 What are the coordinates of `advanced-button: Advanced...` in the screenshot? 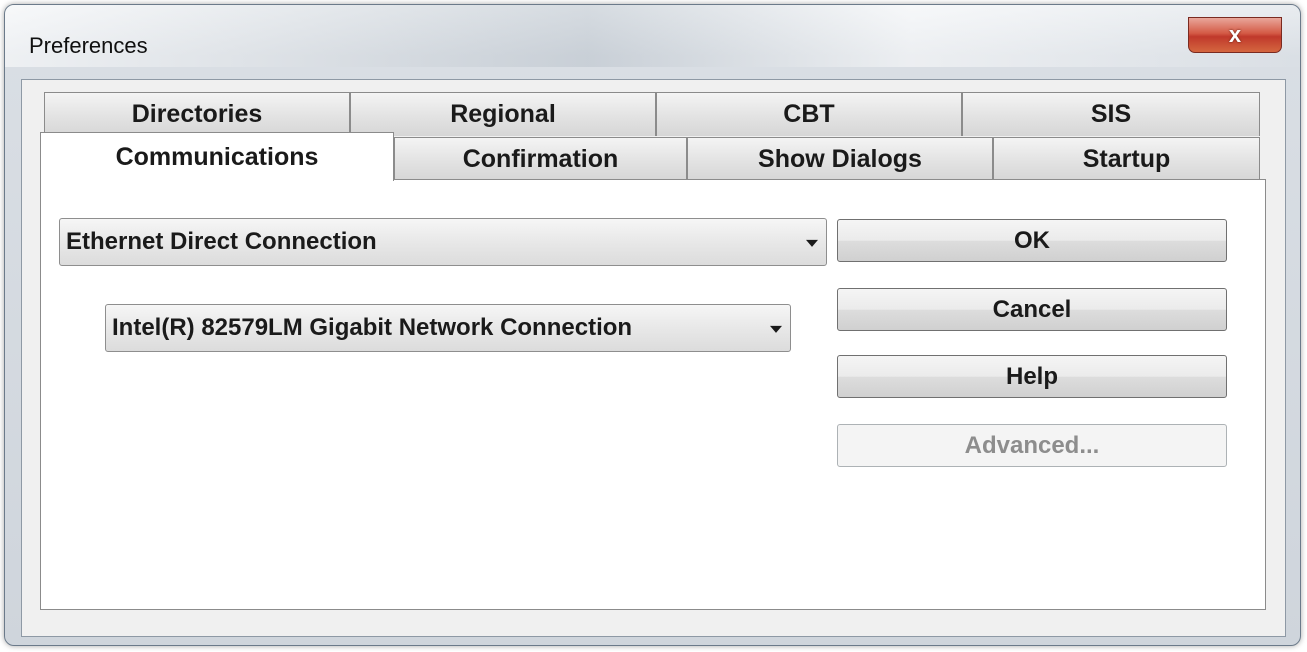 It's located at (1032, 445).